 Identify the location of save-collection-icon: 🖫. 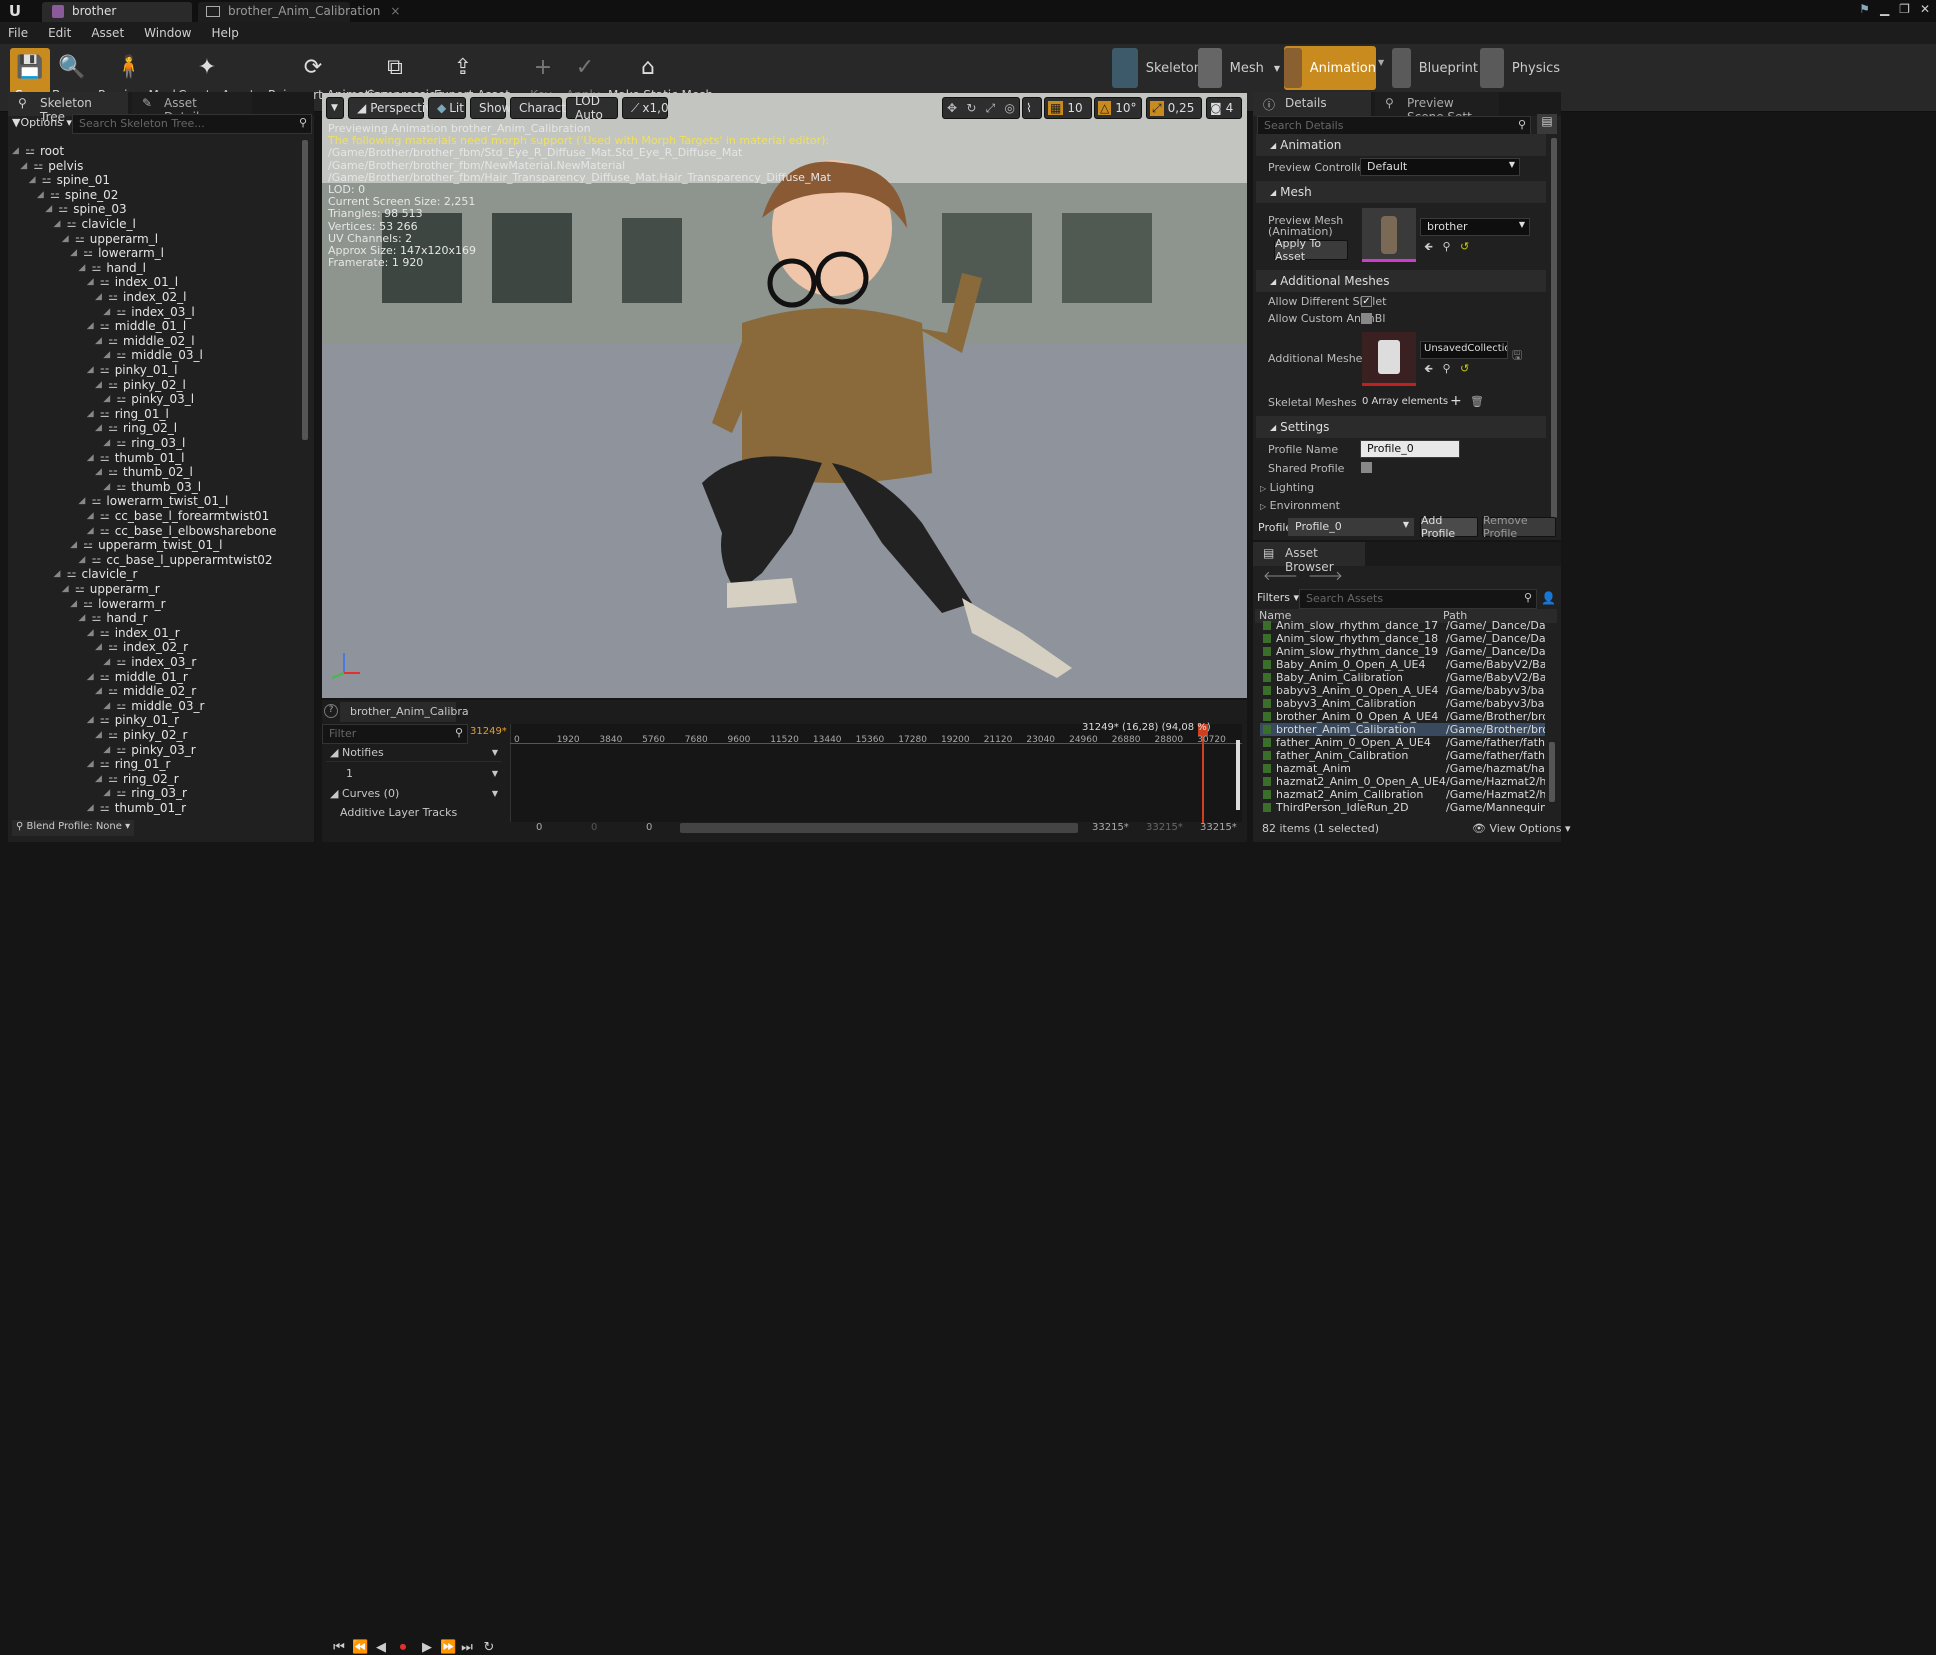
(1517, 356).